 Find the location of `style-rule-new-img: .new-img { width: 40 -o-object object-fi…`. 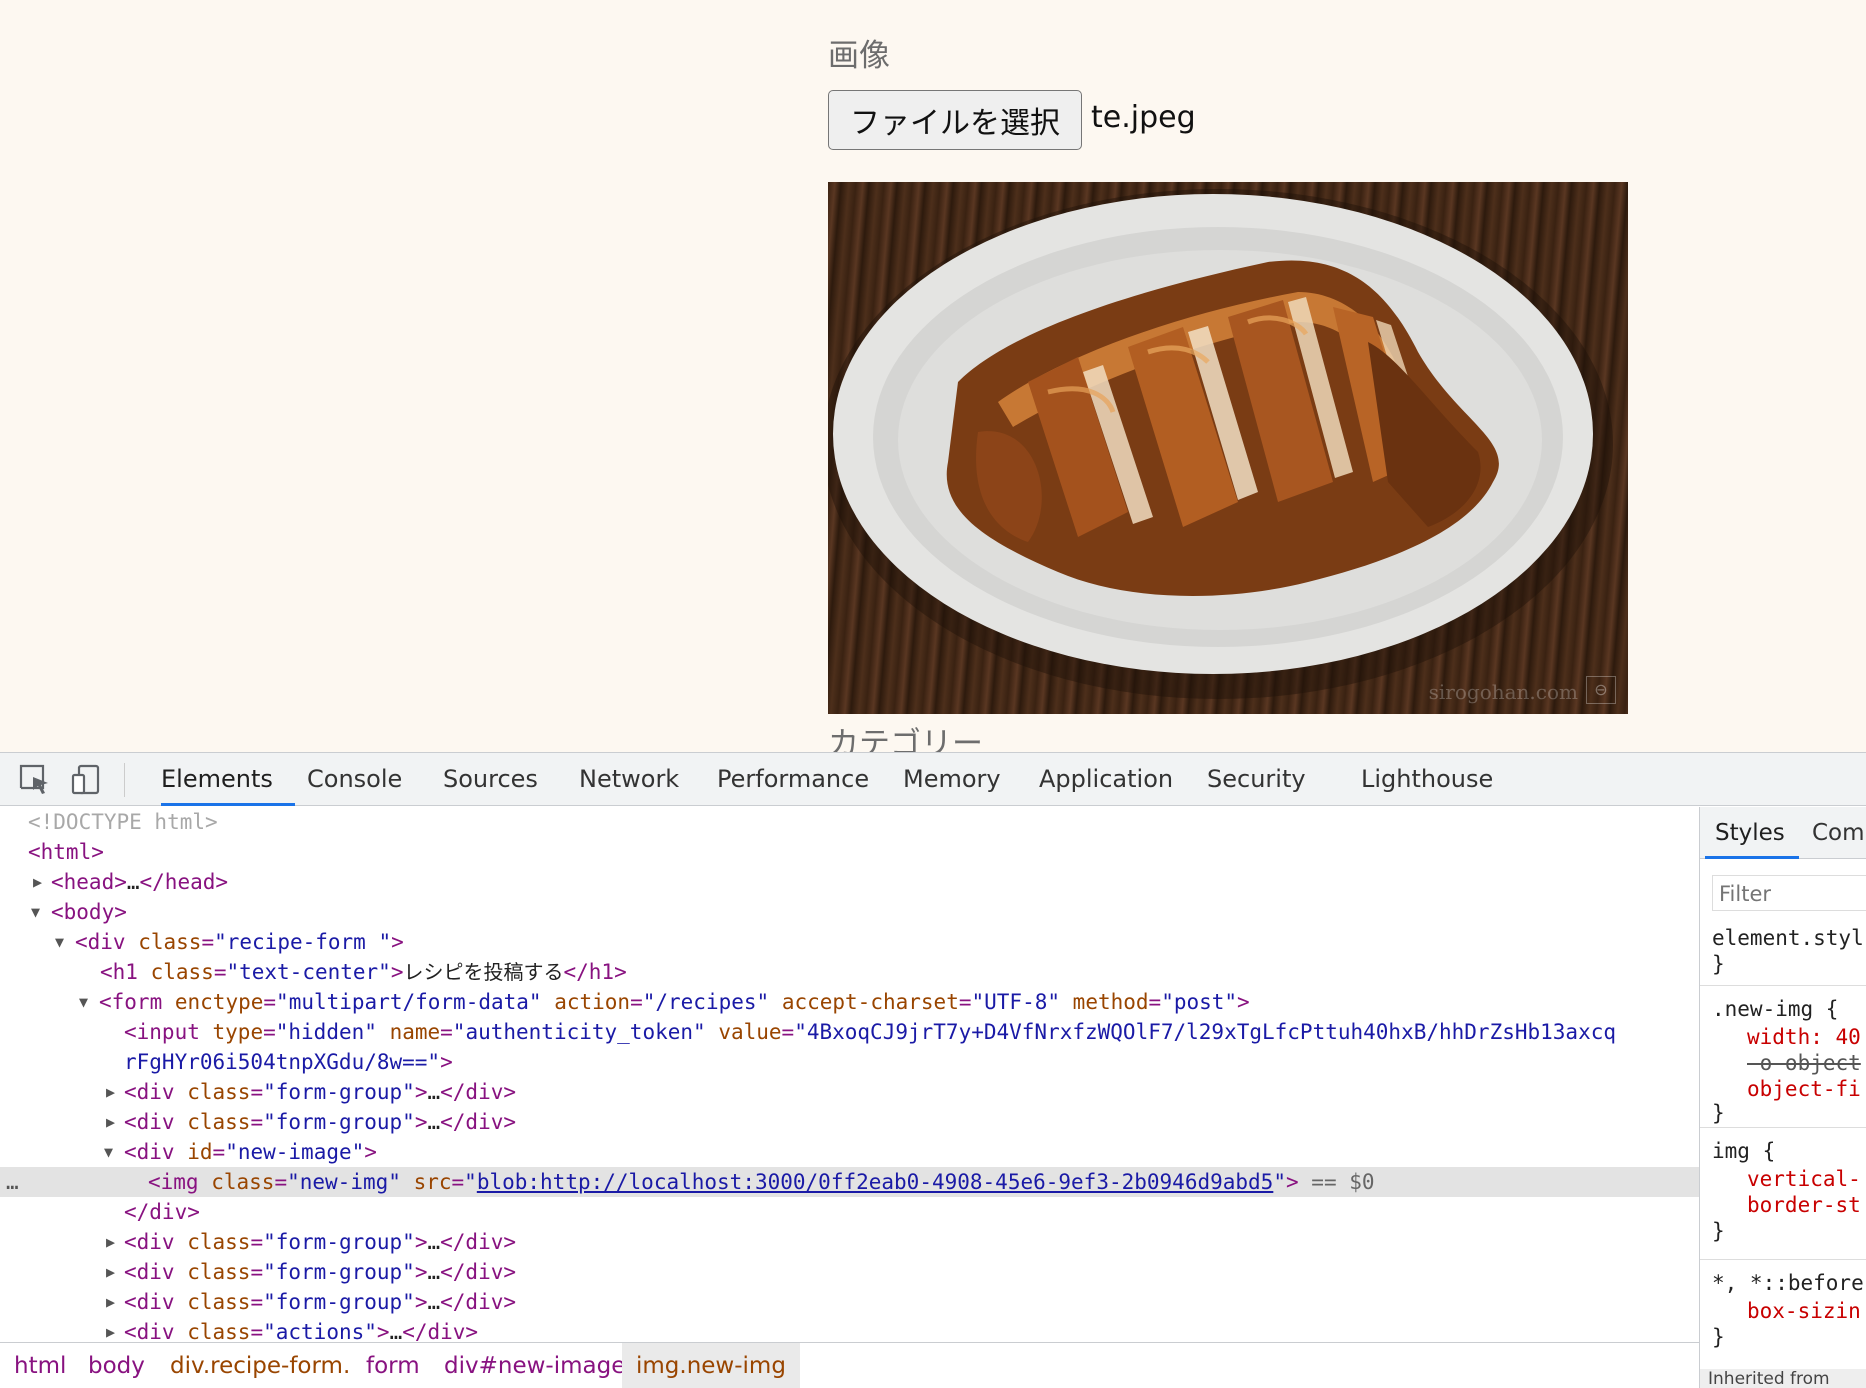

style-rule-new-img: .new-img { width: 40 -o-object object-fi… is located at coordinates (1783, 1055).